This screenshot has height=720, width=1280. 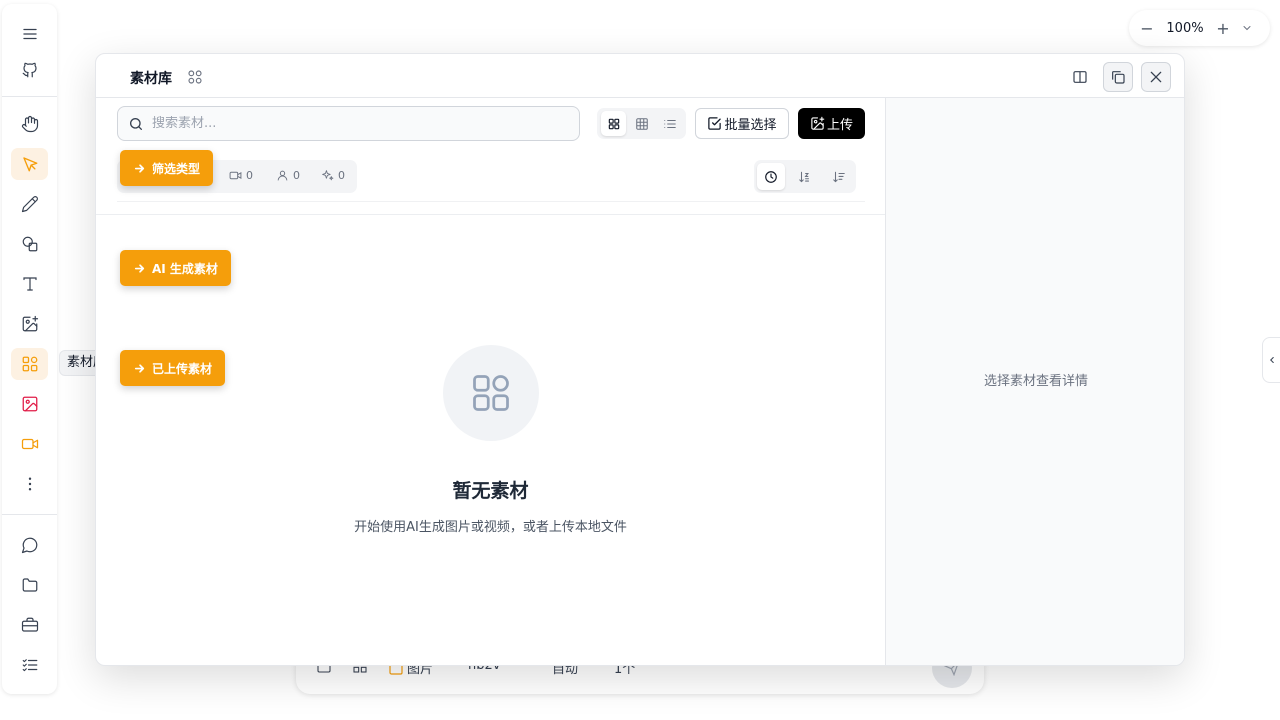 I want to click on filter-effects: 0, so click(x=333, y=175).